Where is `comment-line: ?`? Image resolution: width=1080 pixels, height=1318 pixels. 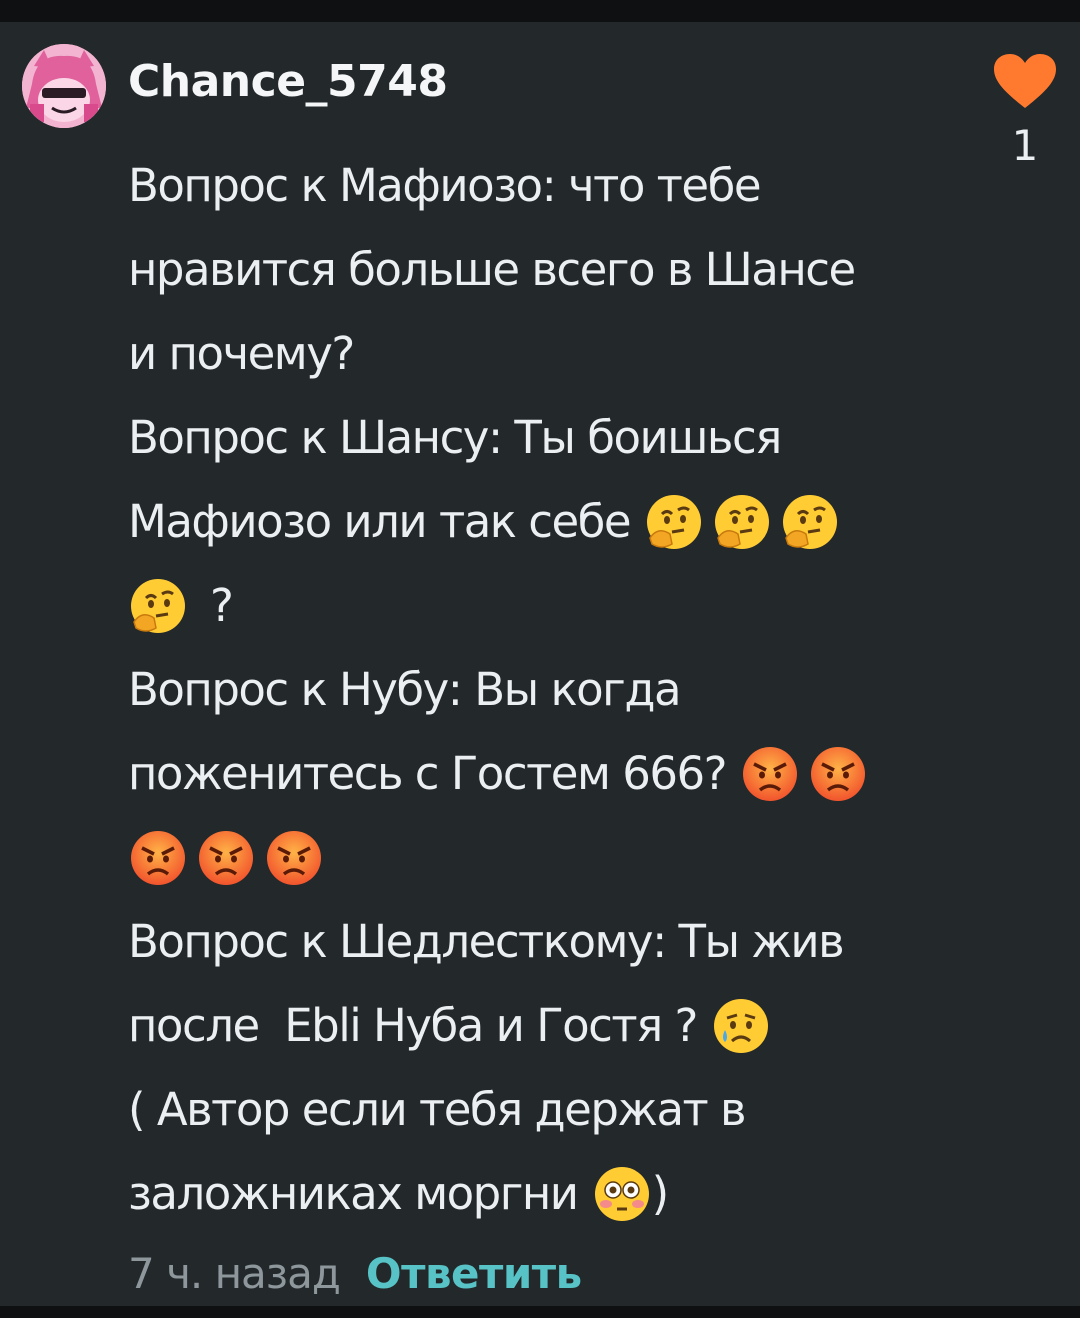
comment-line: ? is located at coordinates (528, 606).